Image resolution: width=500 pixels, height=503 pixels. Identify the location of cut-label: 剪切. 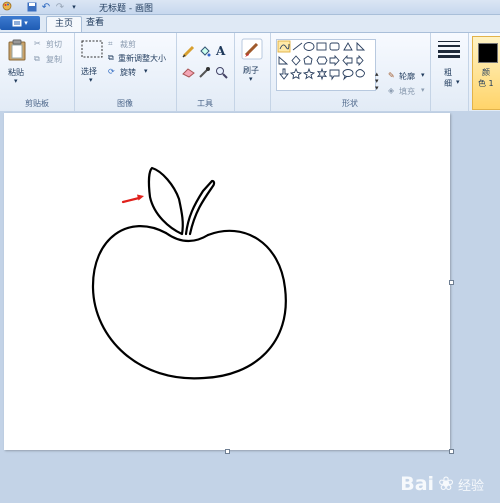
(54, 44).